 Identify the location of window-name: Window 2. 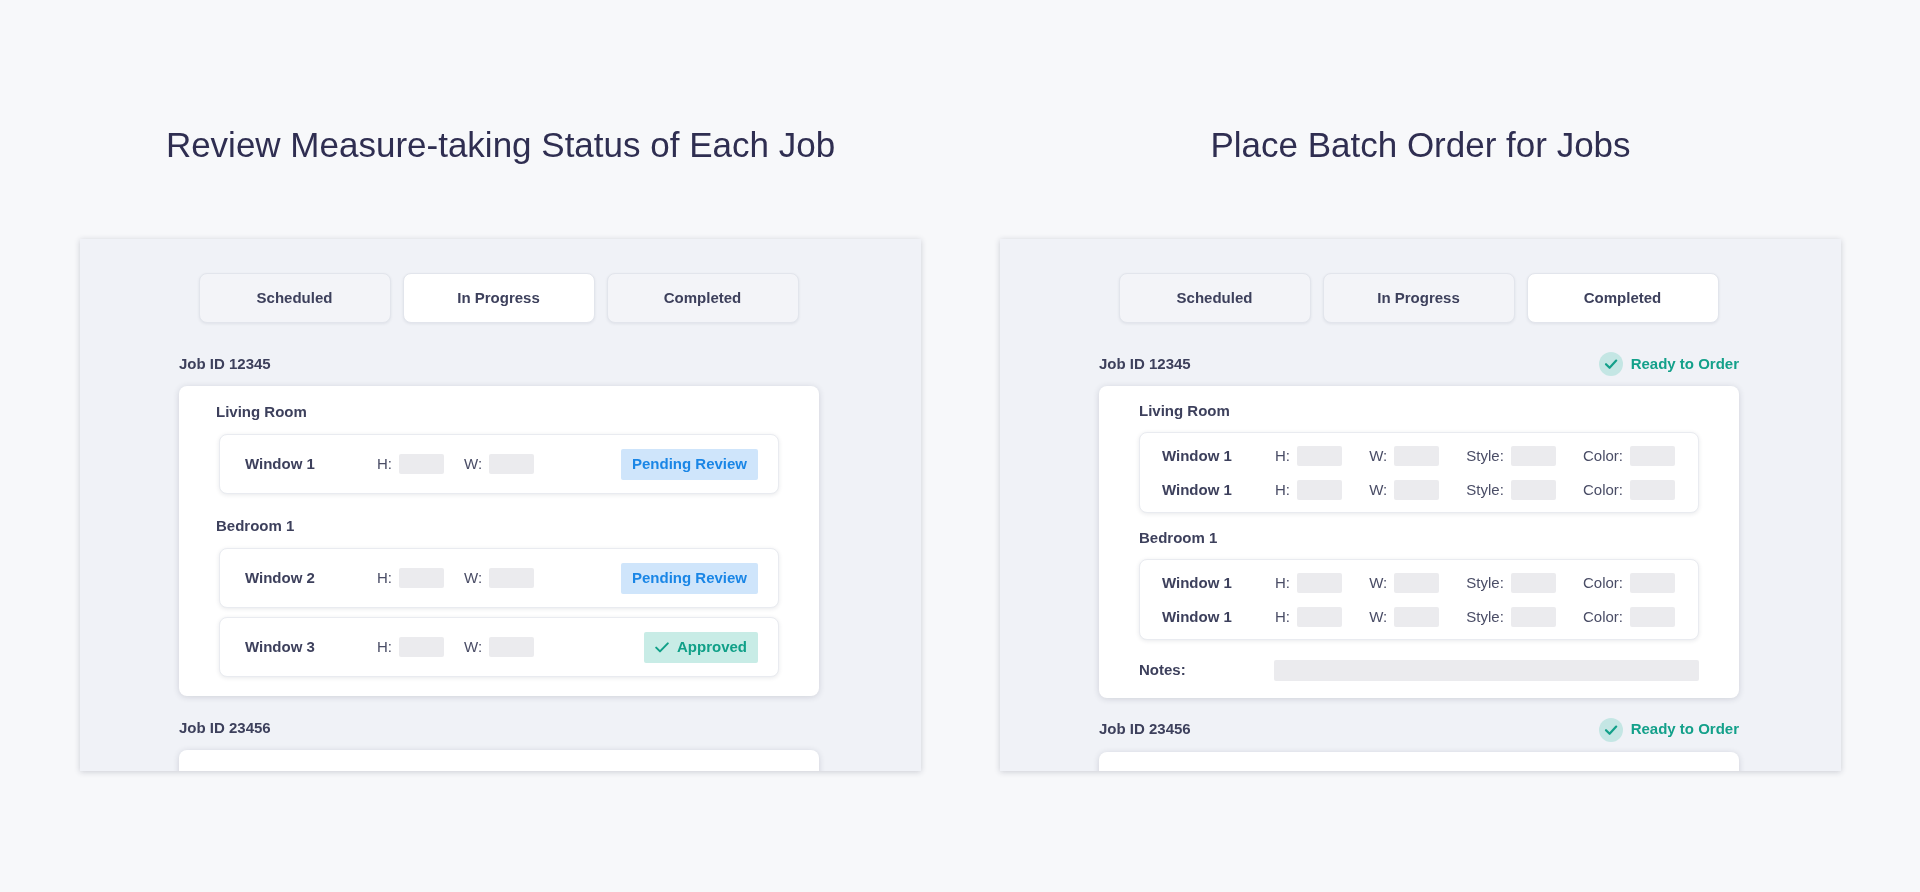
(280, 577).